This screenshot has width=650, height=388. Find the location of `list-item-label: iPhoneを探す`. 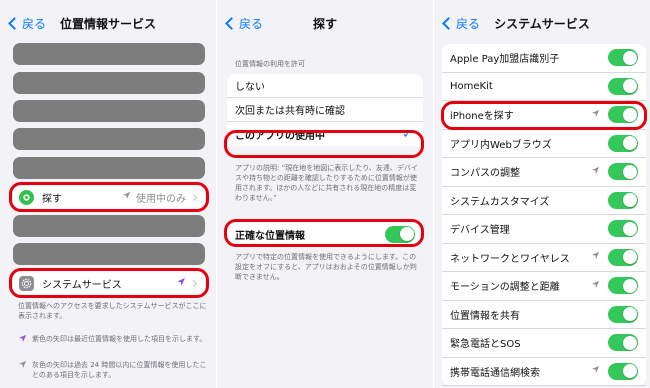

list-item-label: iPhoneを探す is located at coordinates (482, 117).